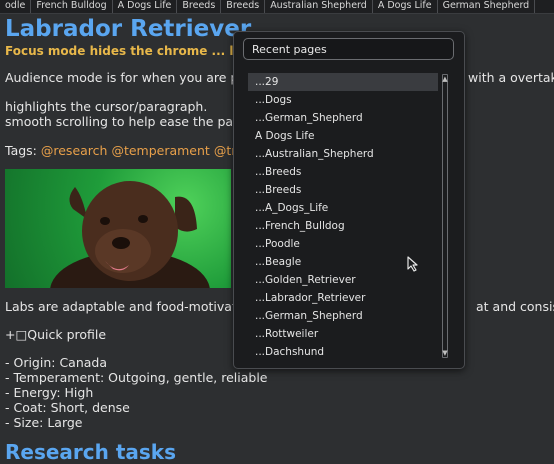 This screenshot has height=464, width=554. Describe the element at coordinates (67, 407) in the screenshot. I see `profile-item: - Coat: Short, dense` at that location.